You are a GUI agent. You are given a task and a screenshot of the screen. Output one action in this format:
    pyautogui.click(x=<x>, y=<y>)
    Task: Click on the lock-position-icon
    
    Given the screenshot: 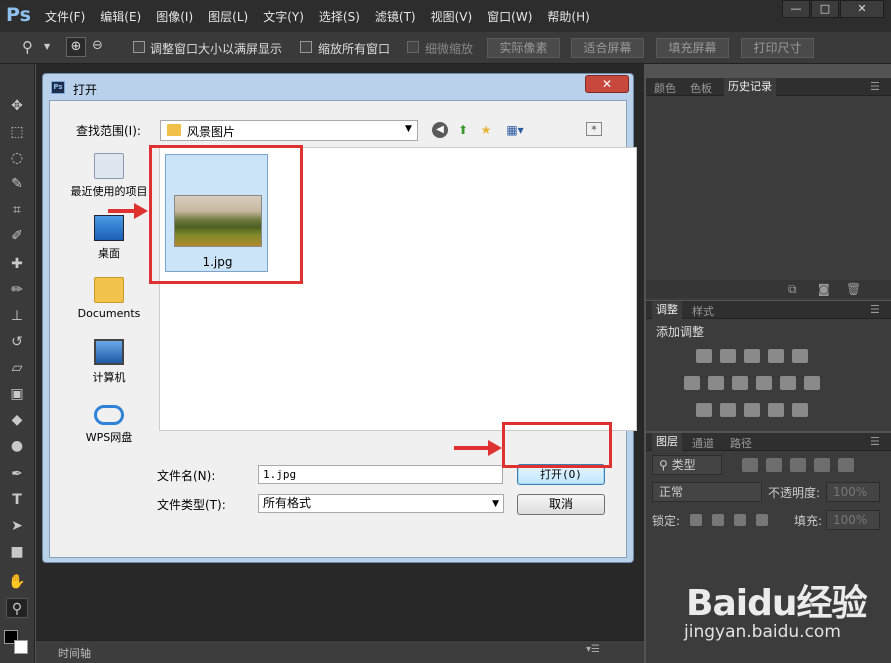 What is the action you would take?
    pyautogui.click(x=740, y=520)
    